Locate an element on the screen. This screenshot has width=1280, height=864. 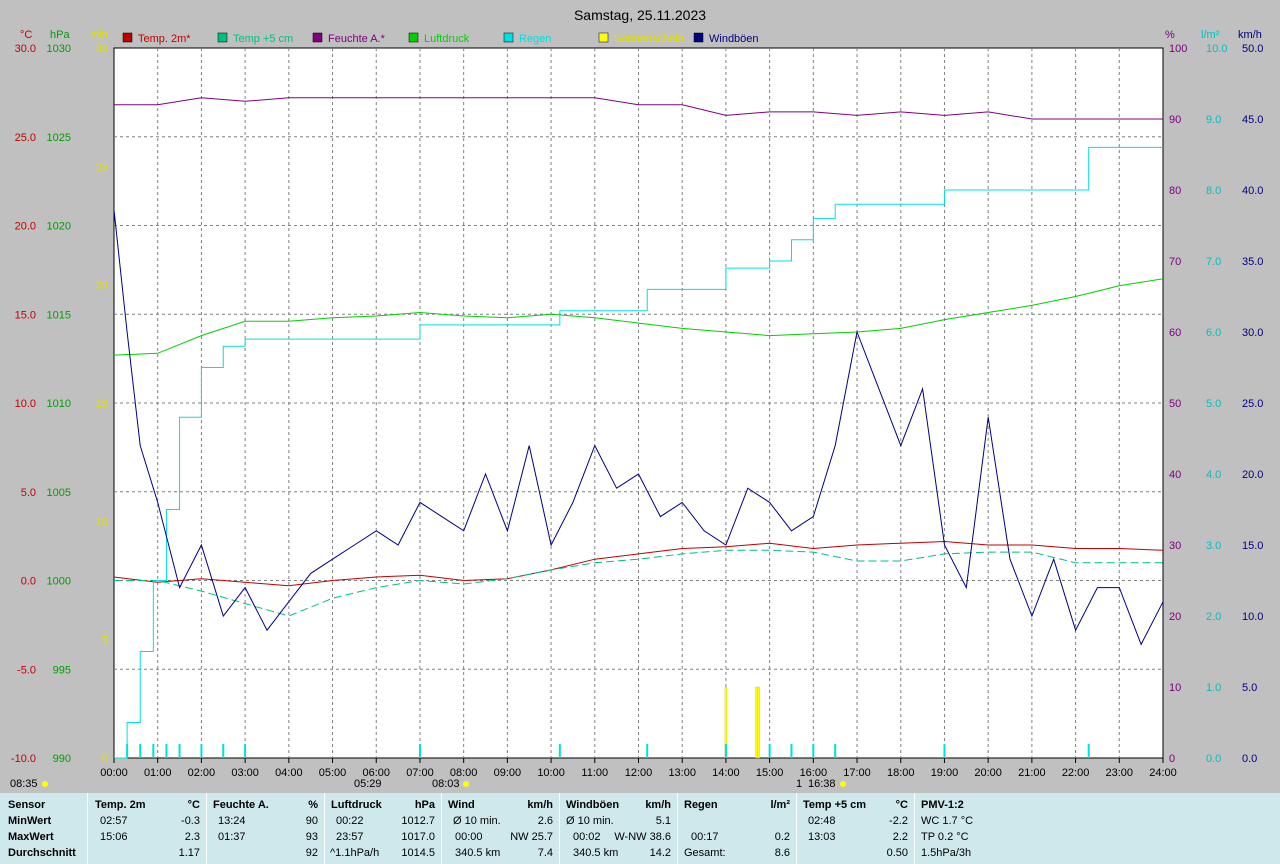
rain-axis-tick: 4.0 is located at coordinates (1213, 475).